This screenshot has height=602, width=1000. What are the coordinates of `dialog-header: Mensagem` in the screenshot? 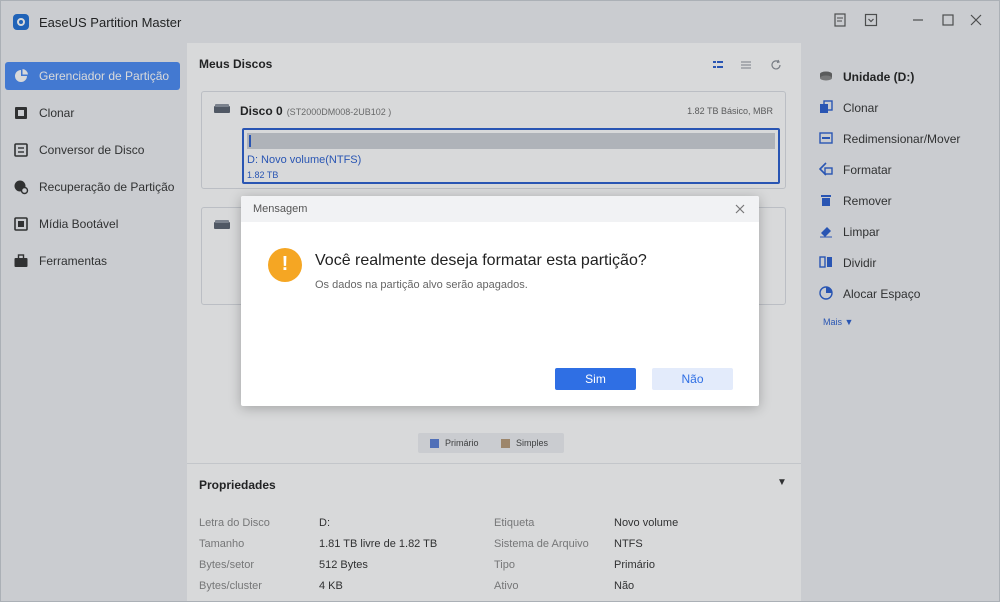 It's located at (500, 209).